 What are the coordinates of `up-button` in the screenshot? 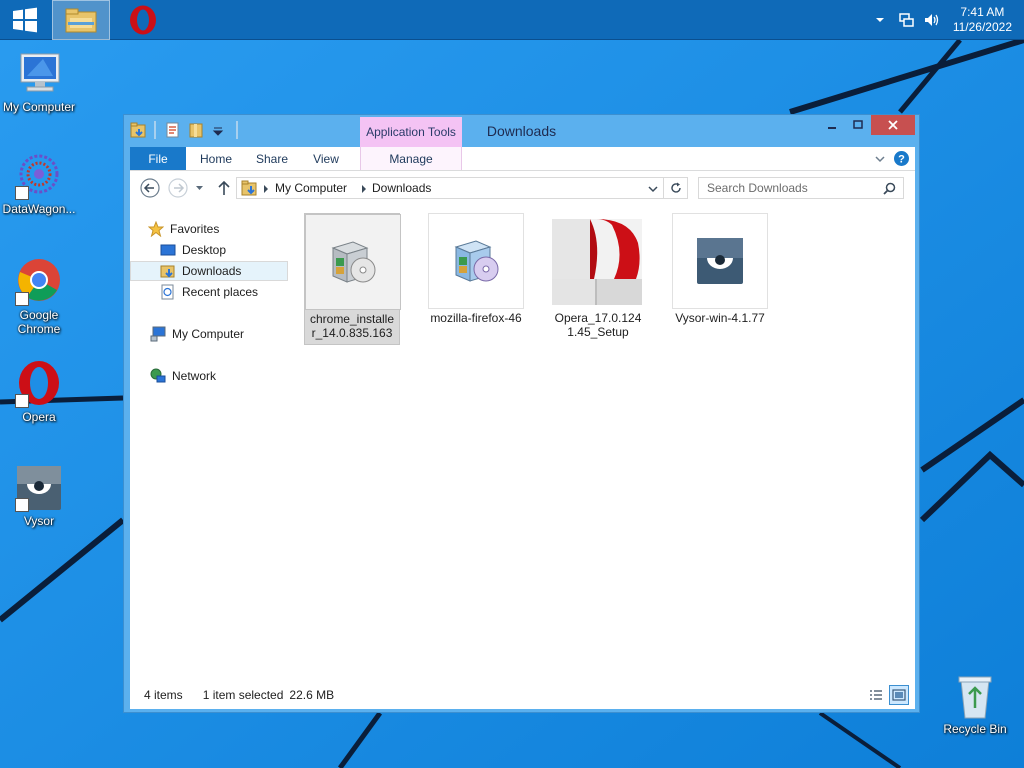 It's located at (224, 188).